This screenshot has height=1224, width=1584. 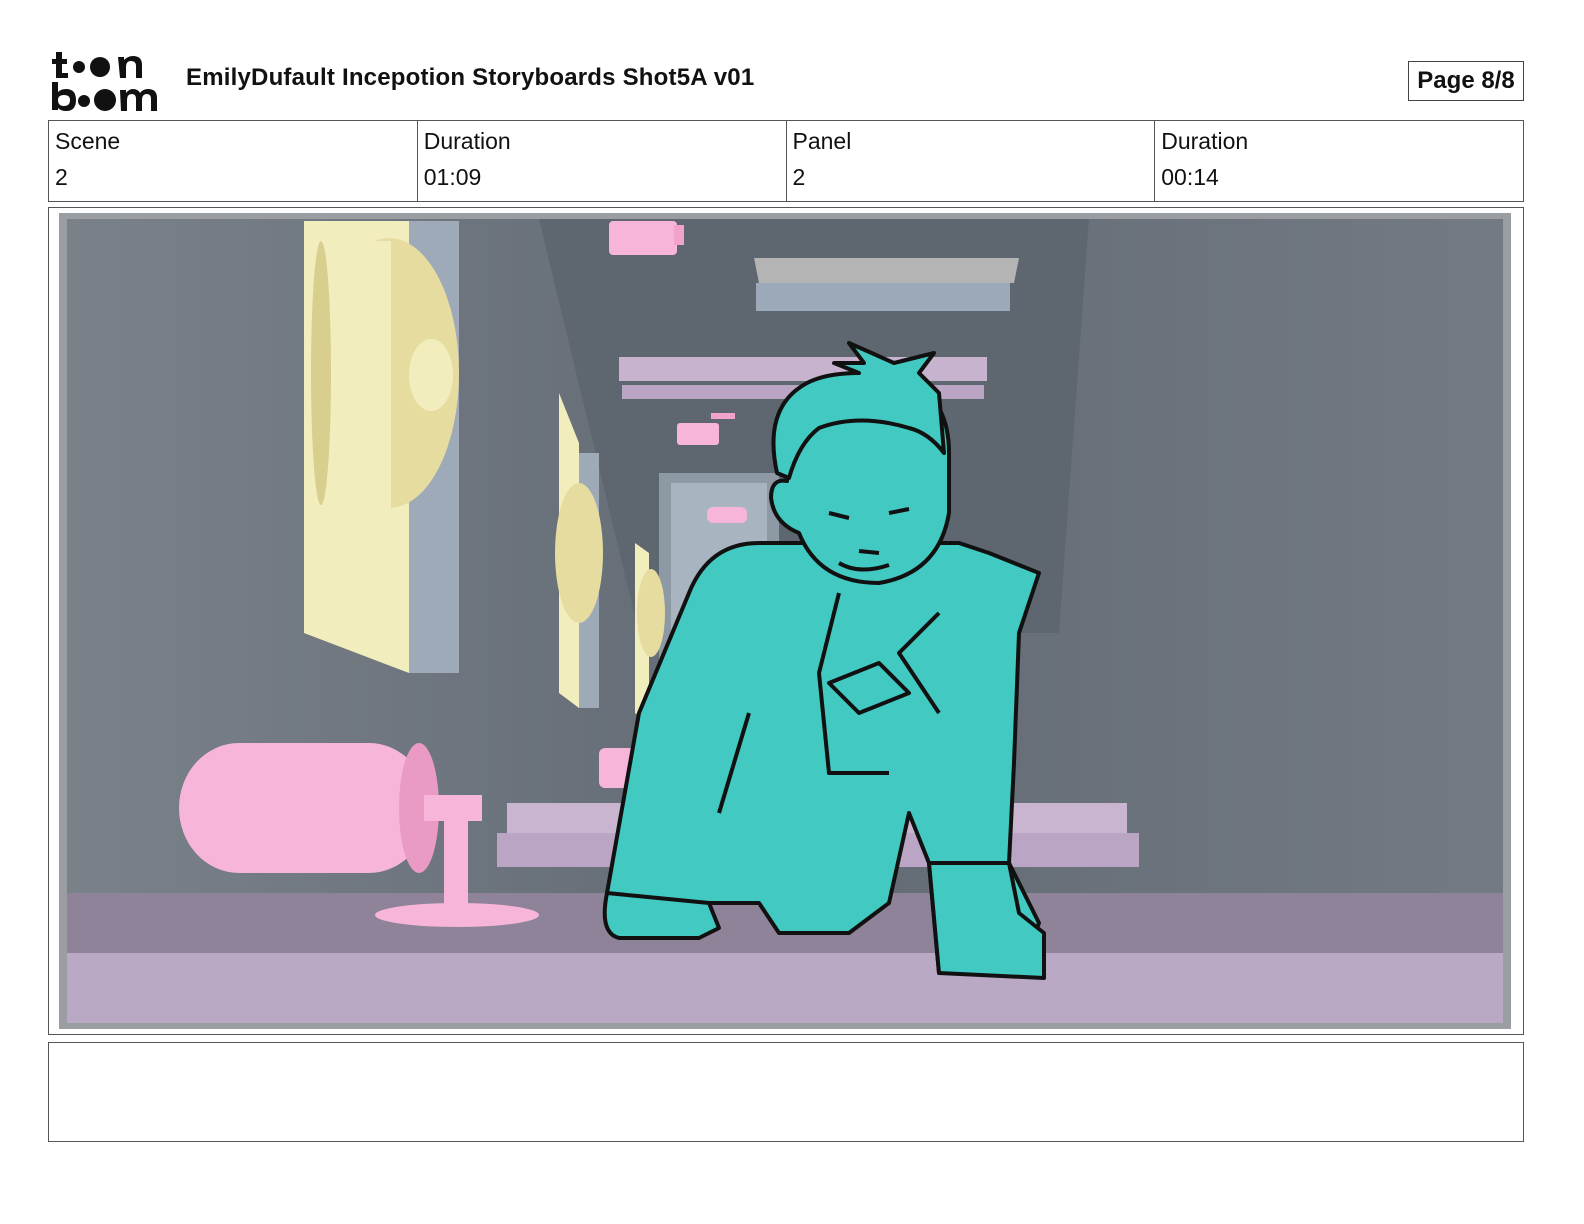 What do you see at coordinates (786, 1092) in the screenshot?
I see `panel-notes-box` at bounding box center [786, 1092].